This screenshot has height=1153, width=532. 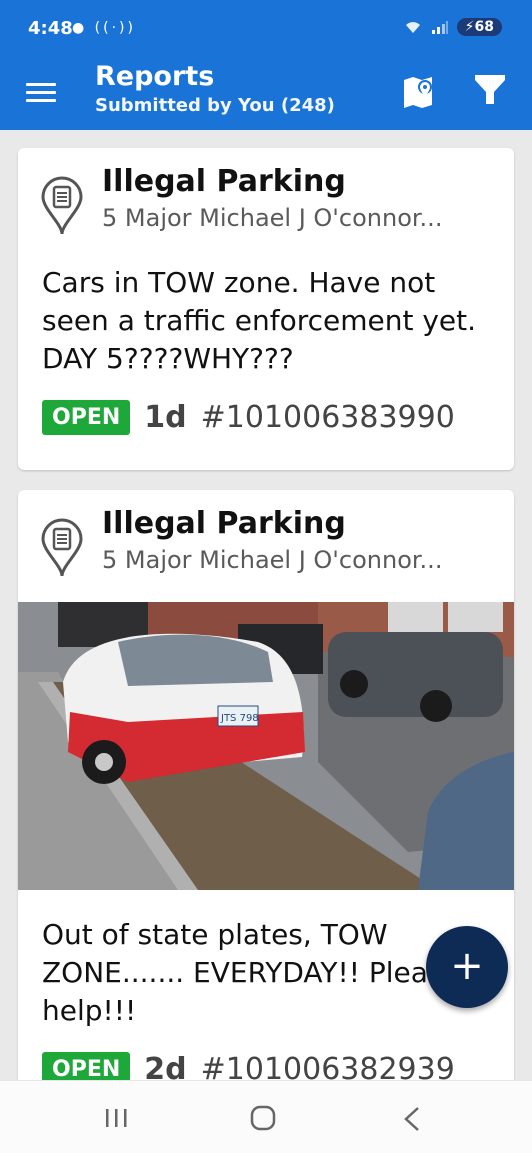 What do you see at coordinates (41, 91) in the screenshot?
I see `menu-button` at bounding box center [41, 91].